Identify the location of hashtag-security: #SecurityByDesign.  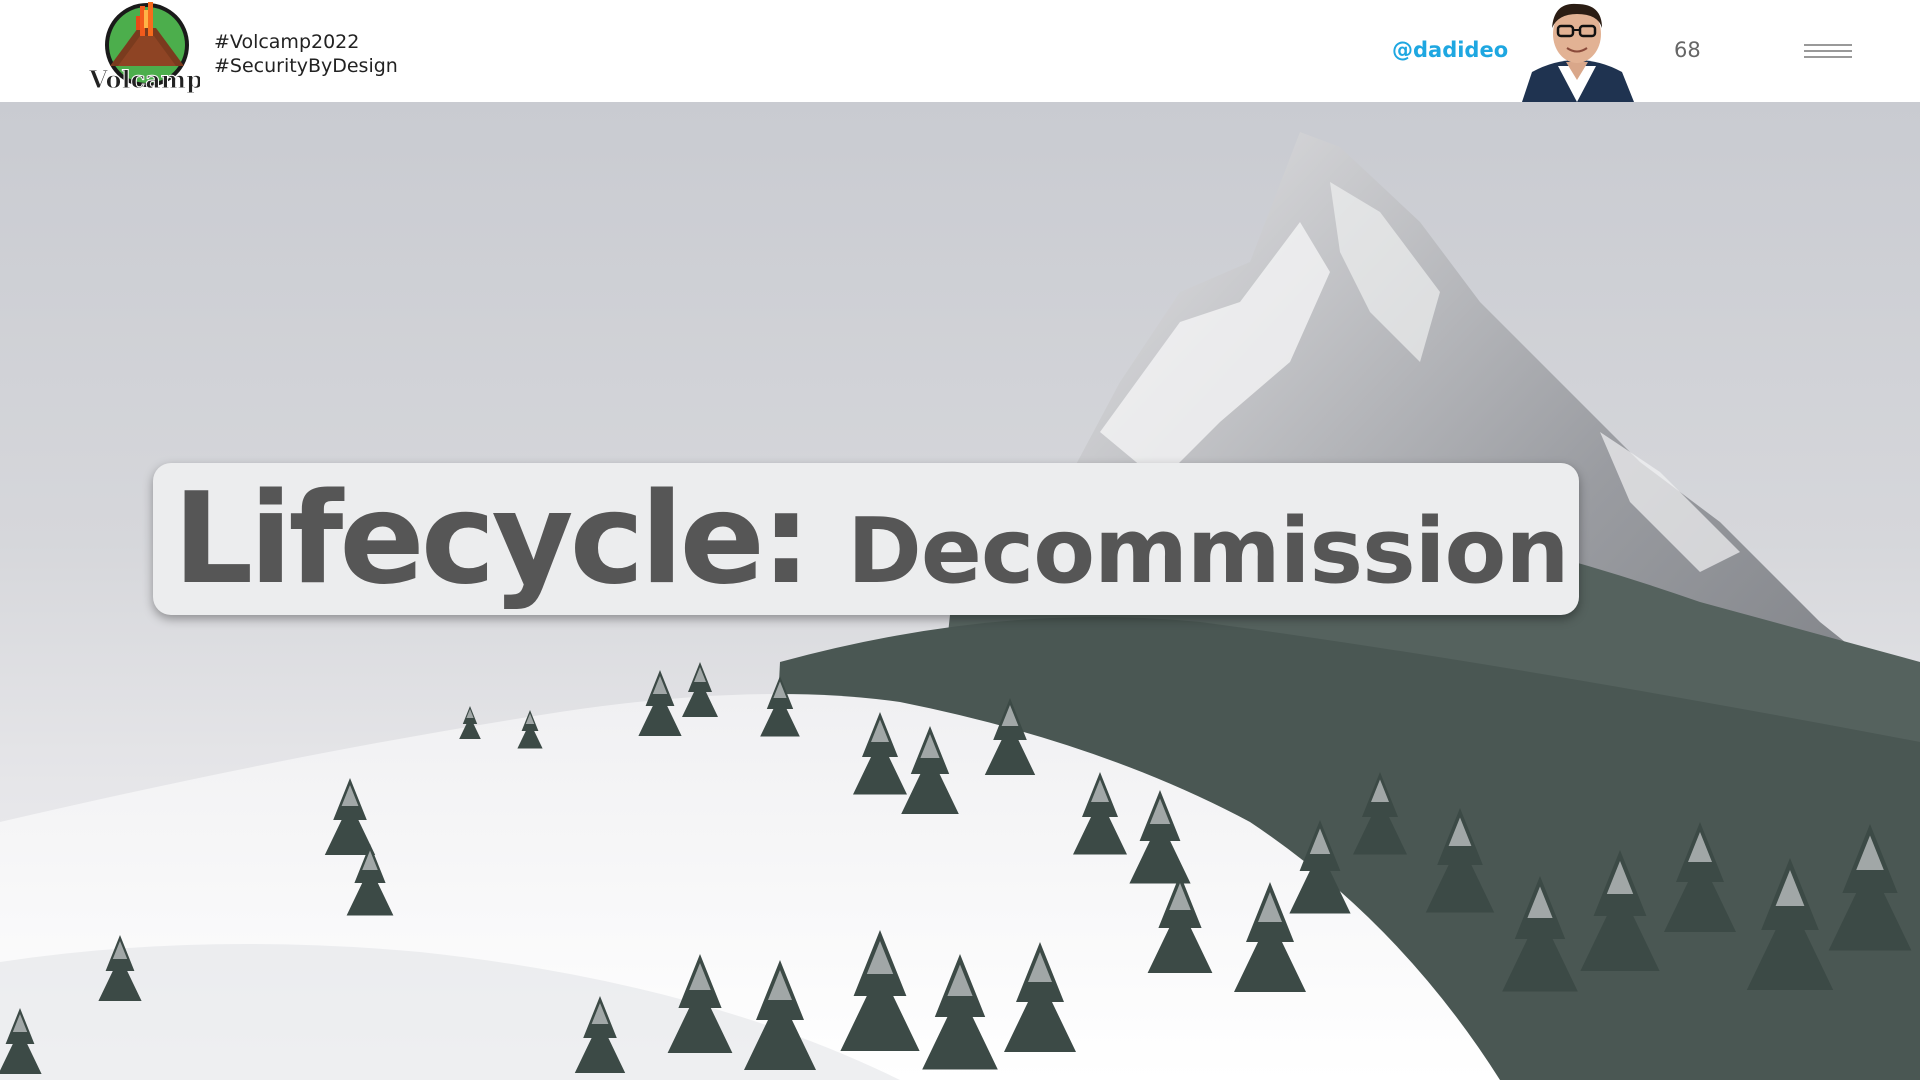
(306, 66).